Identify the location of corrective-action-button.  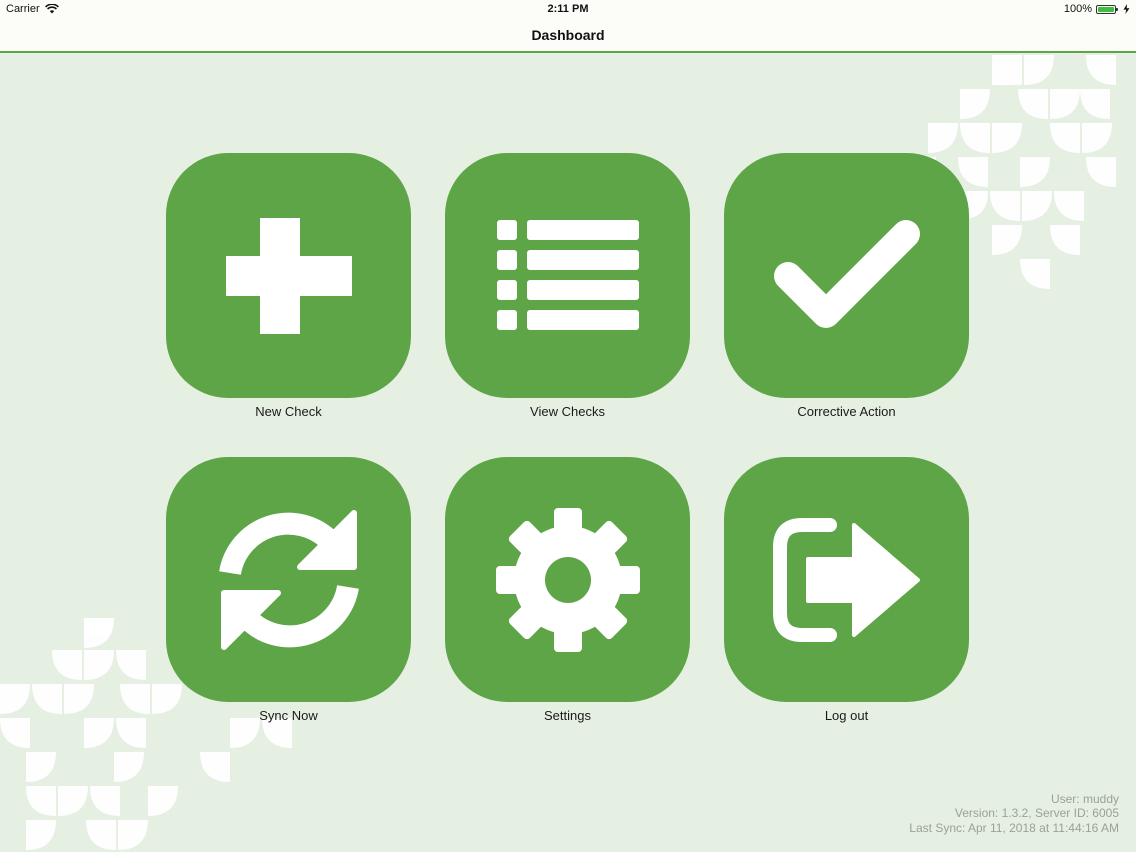
(846, 275).